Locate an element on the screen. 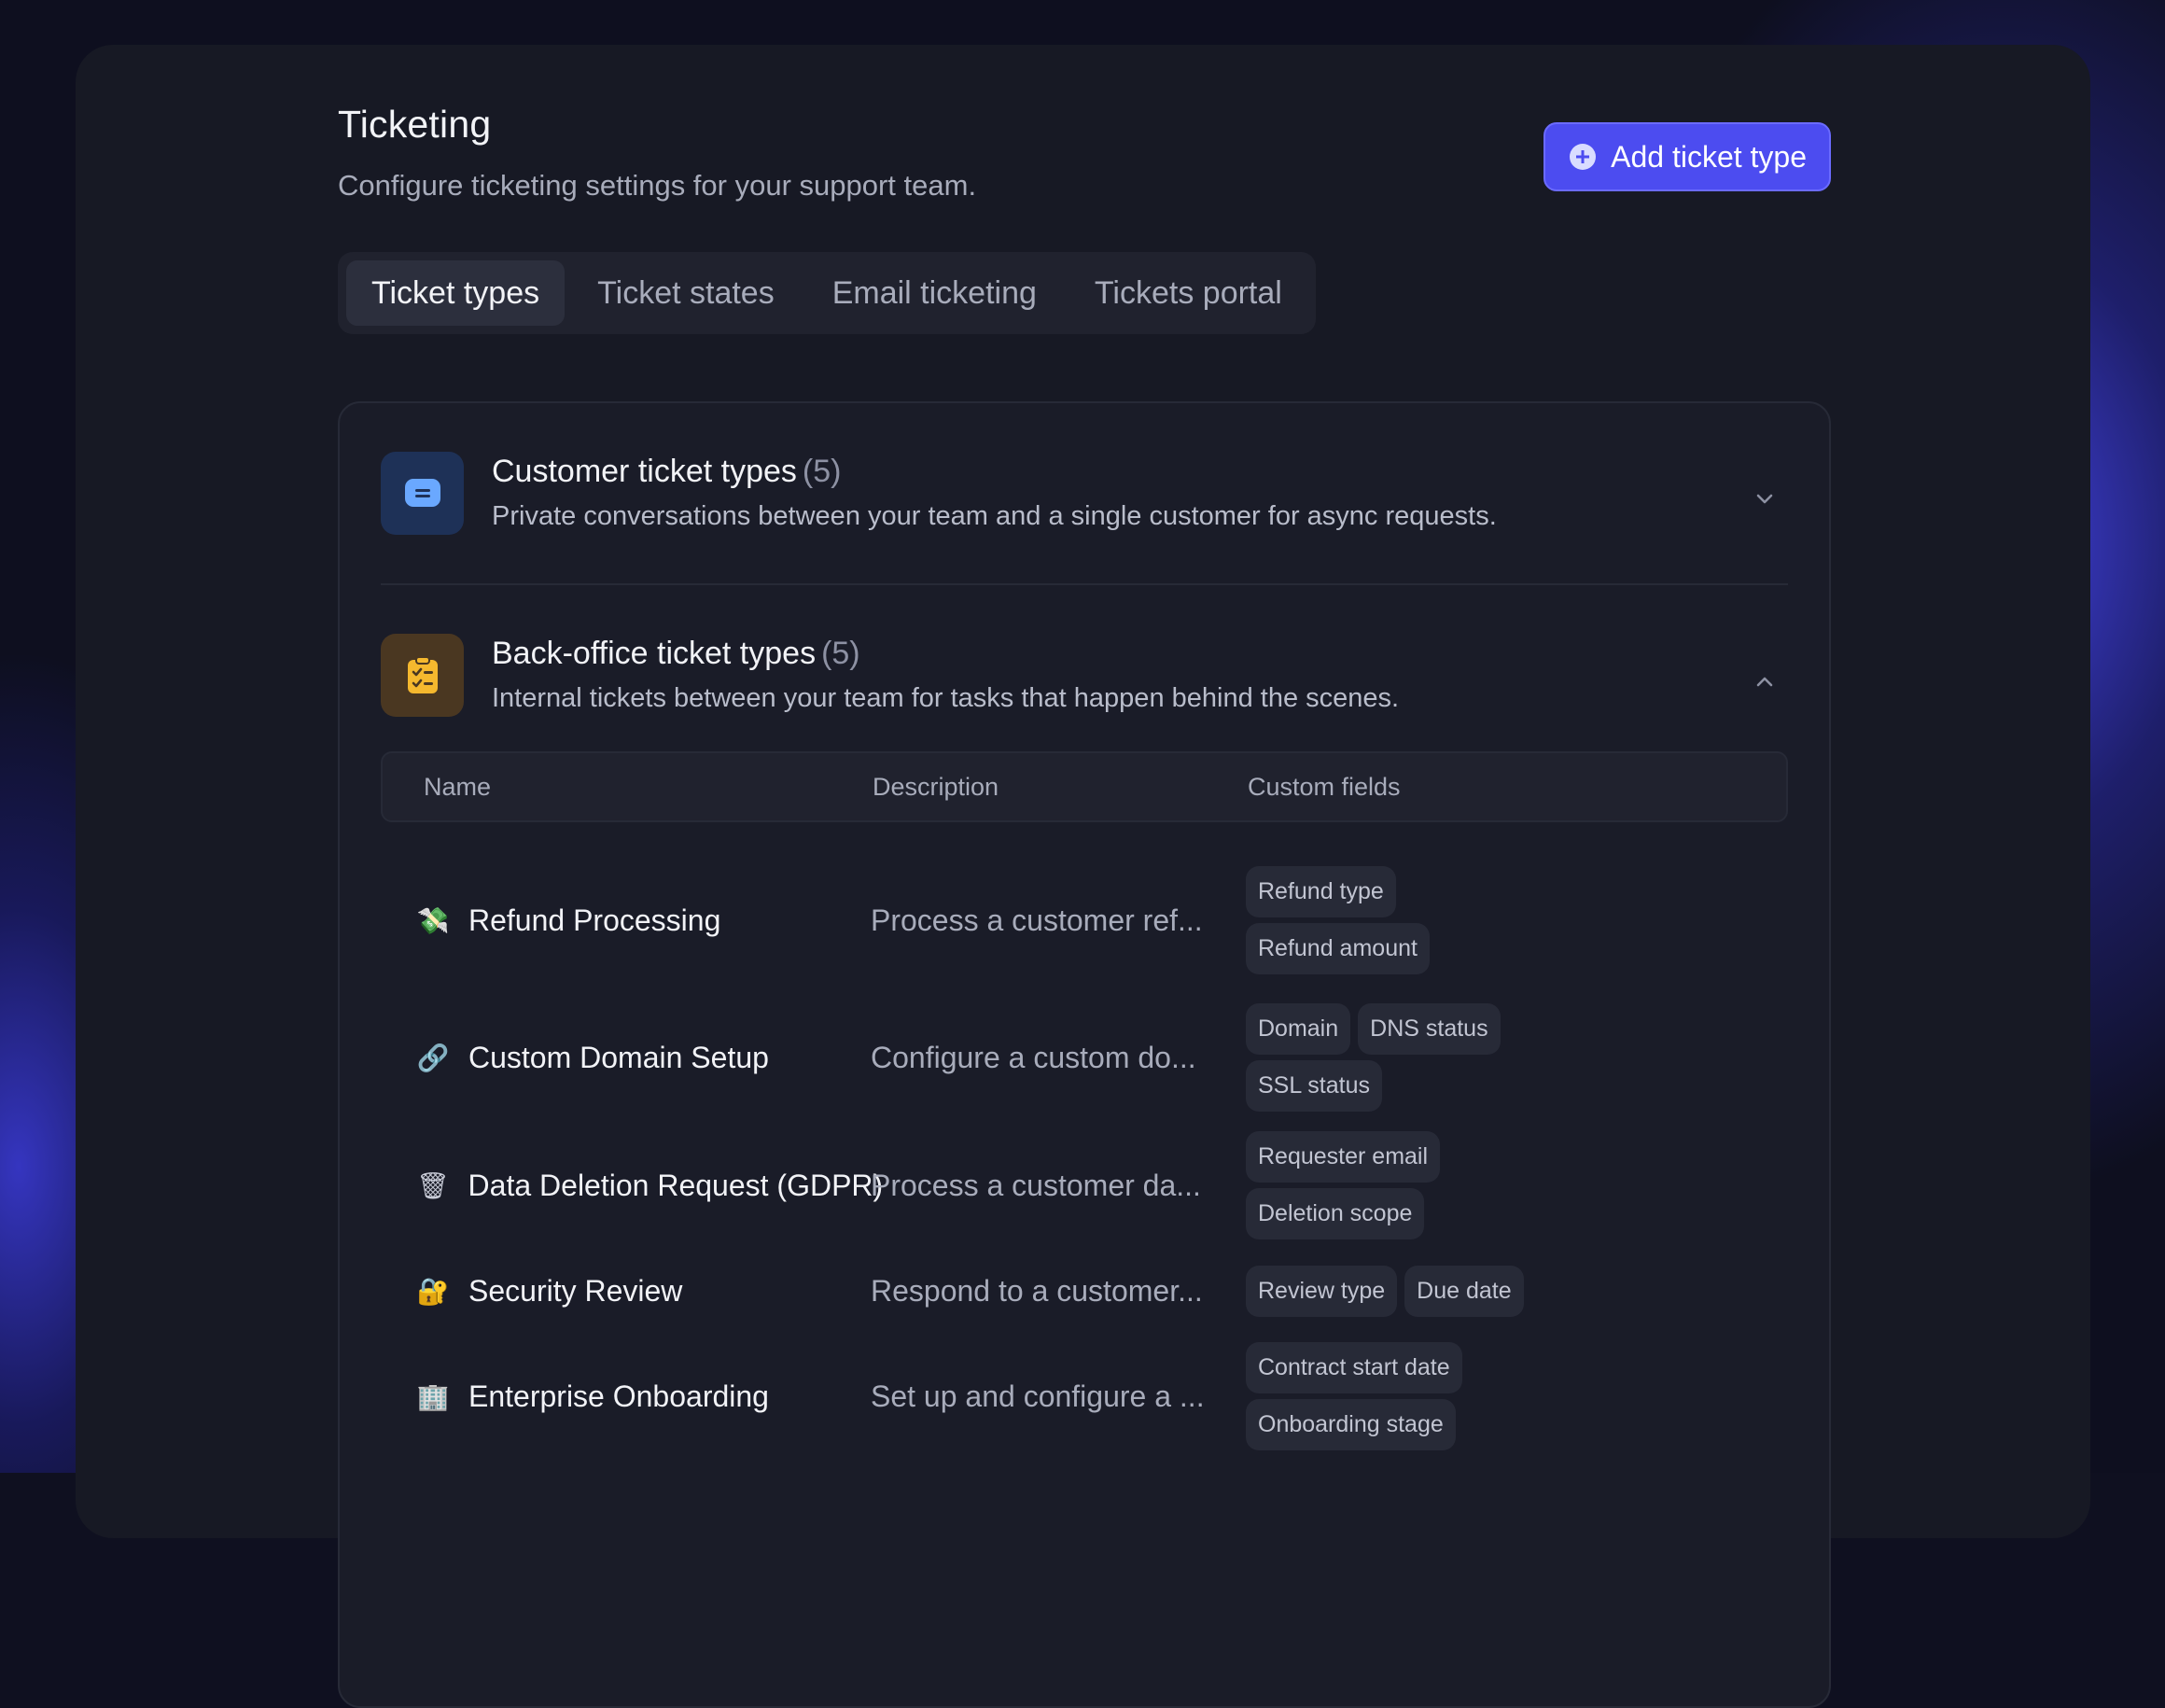 Image resolution: width=2165 pixels, height=1708 pixels. row-name: Refund Processing is located at coordinates (594, 920).